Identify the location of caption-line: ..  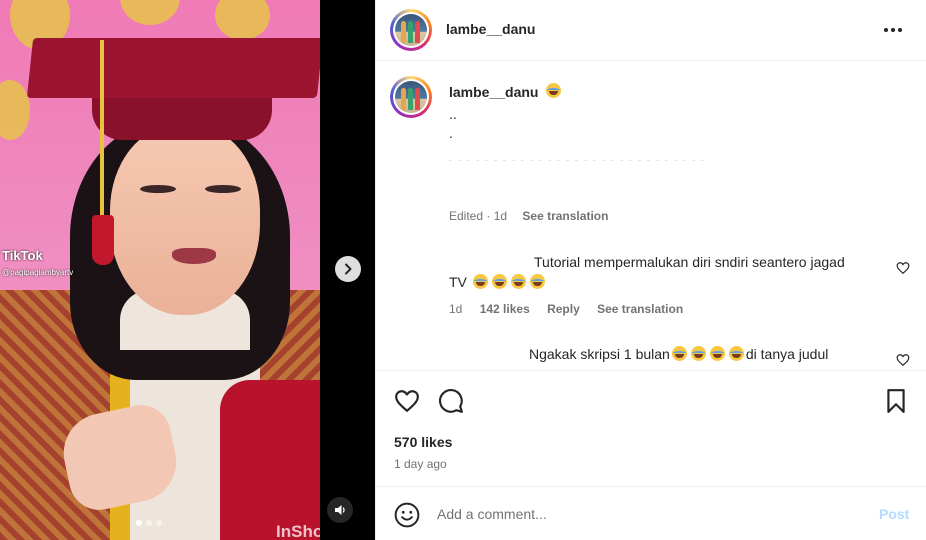
(451, 133).